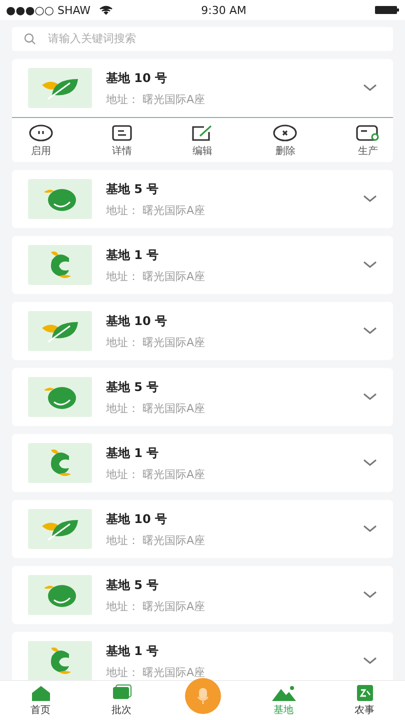 The image size is (405, 720). I want to click on carrier-label: ●●●○○ SHAW, so click(48, 10).